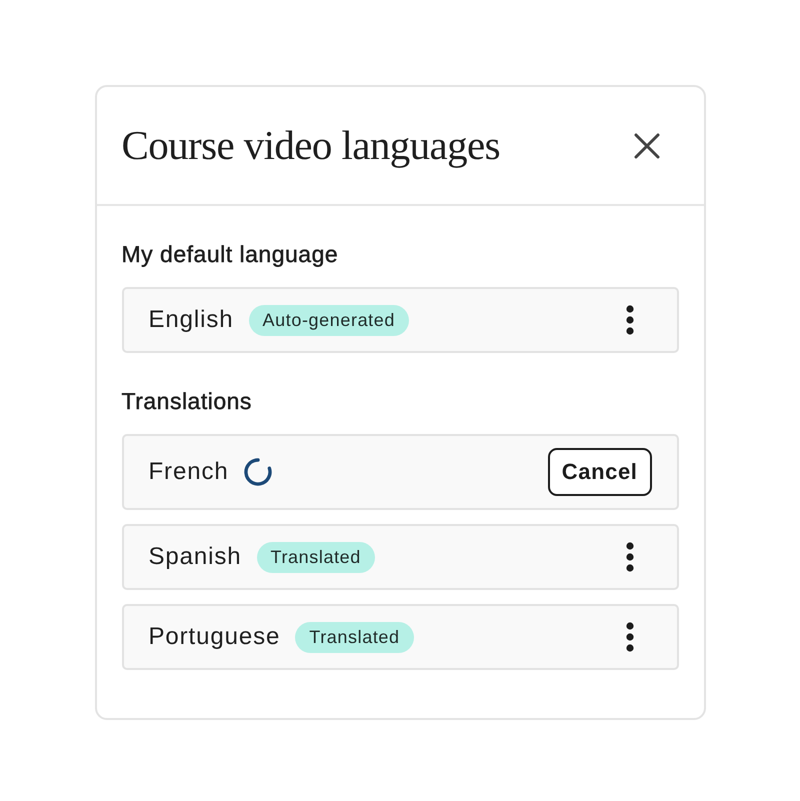 The image size is (800, 801). Describe the element at coordinates (231, 254) in the screenshot. I see `section-heading: My default language` at that location.